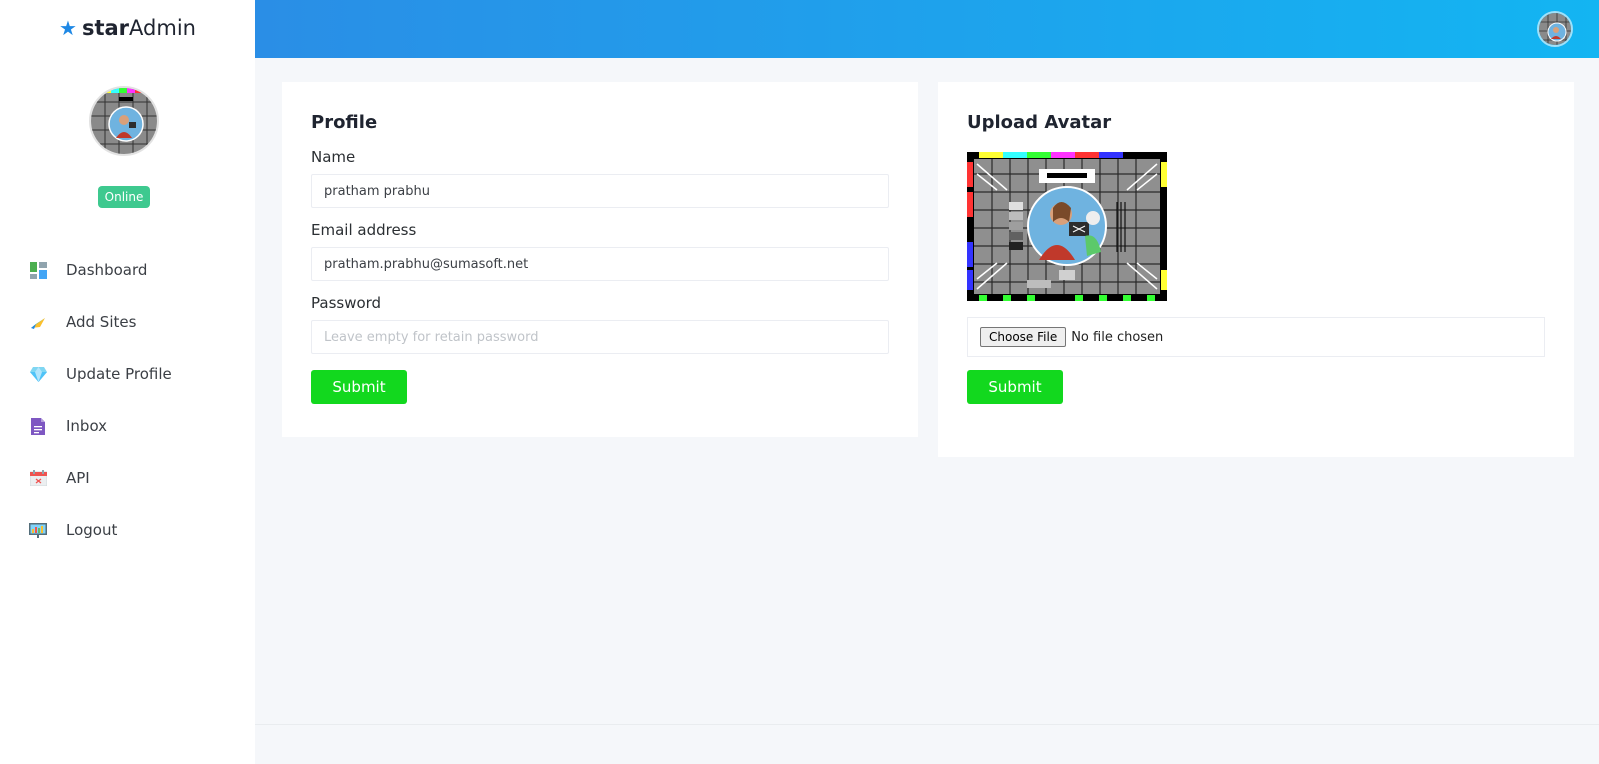  Describe the element at coordinates (92, 530) in the screenshot. I see `sidebar-item-label: Logout` at that location.